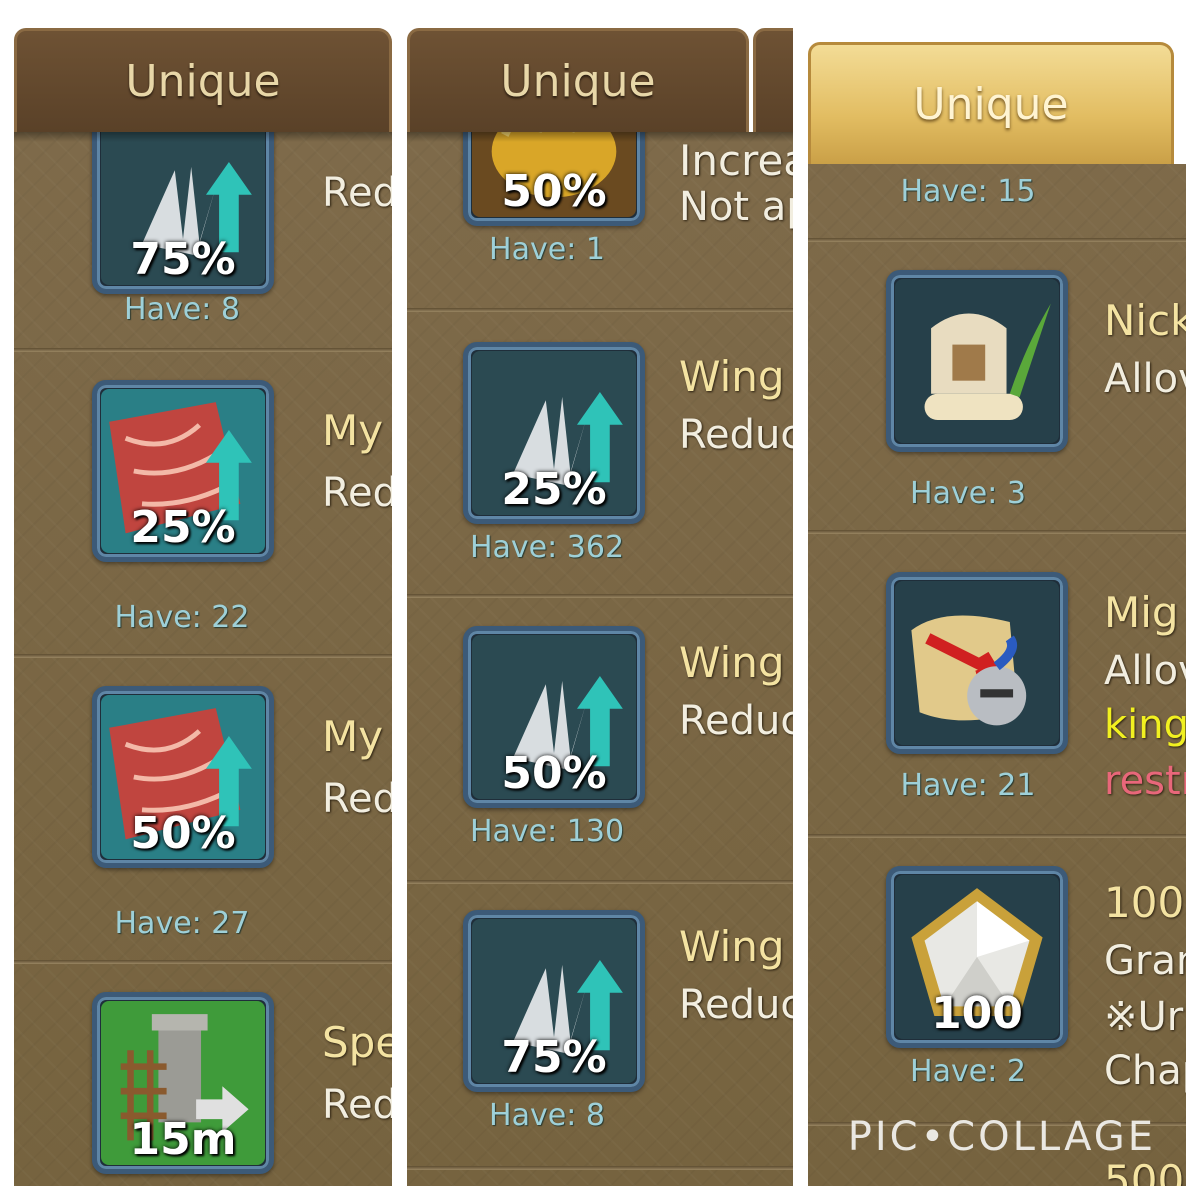 This screenshot has height=1200, width=1200. Describe the element at coordinates (1144, 1017) in the screenshot. I see `item-description-note: ※Ur` at that location.